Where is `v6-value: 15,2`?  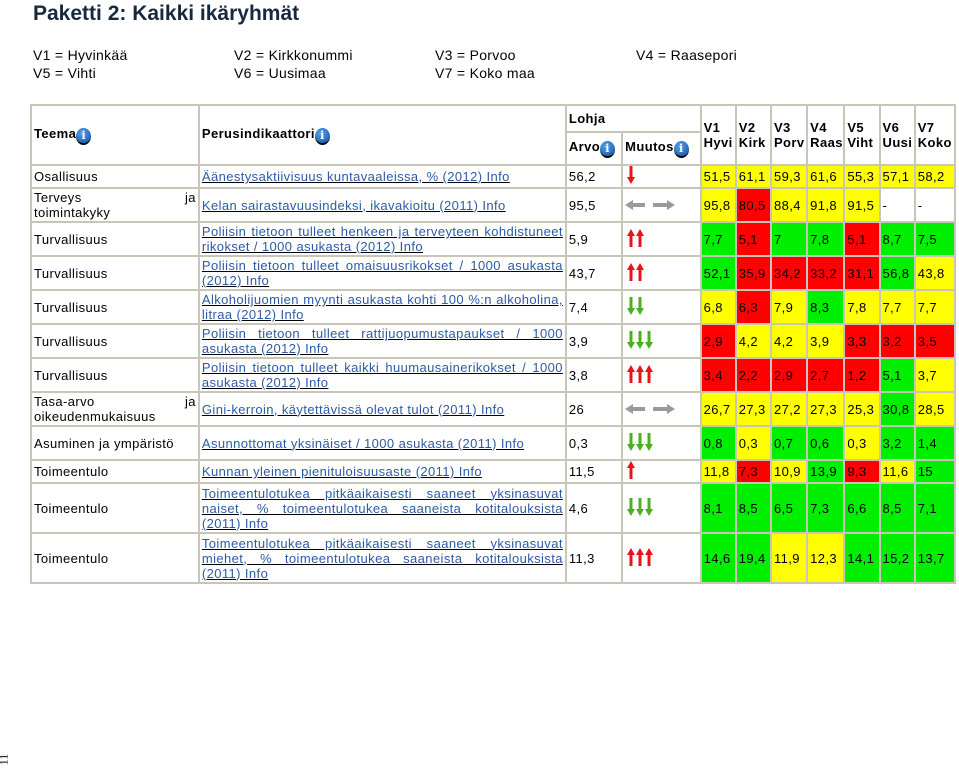 v6-value: 15,2 is located at coordinates (897, 558).